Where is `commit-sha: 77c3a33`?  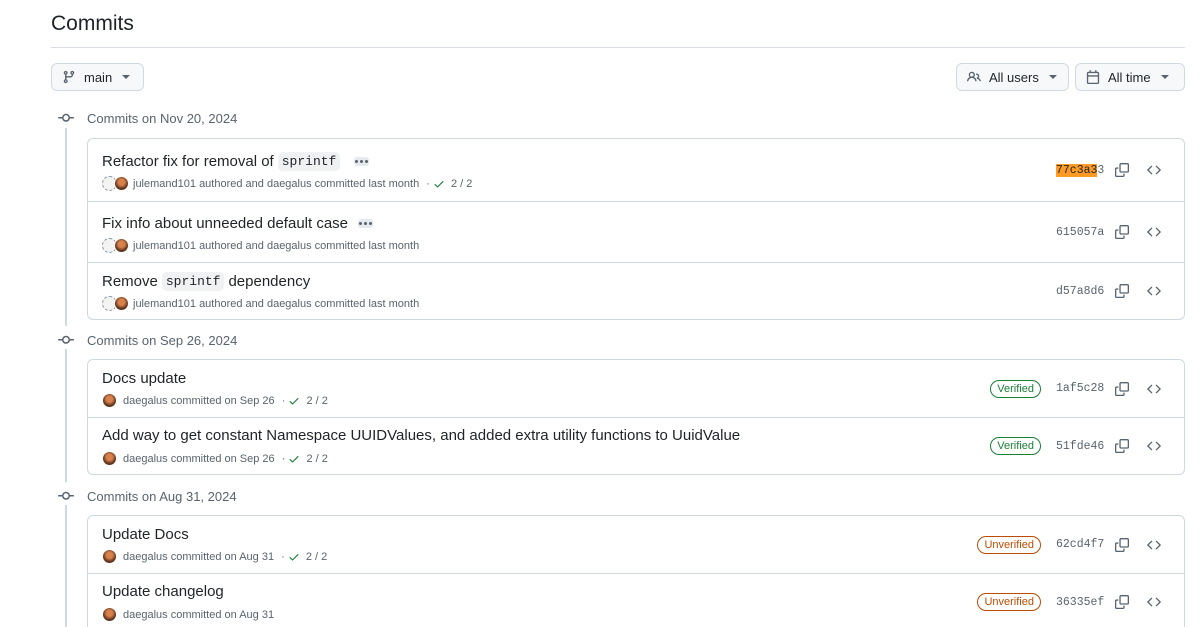 commit-sha: 77c3a33 is located at coordinates (1081, 170).